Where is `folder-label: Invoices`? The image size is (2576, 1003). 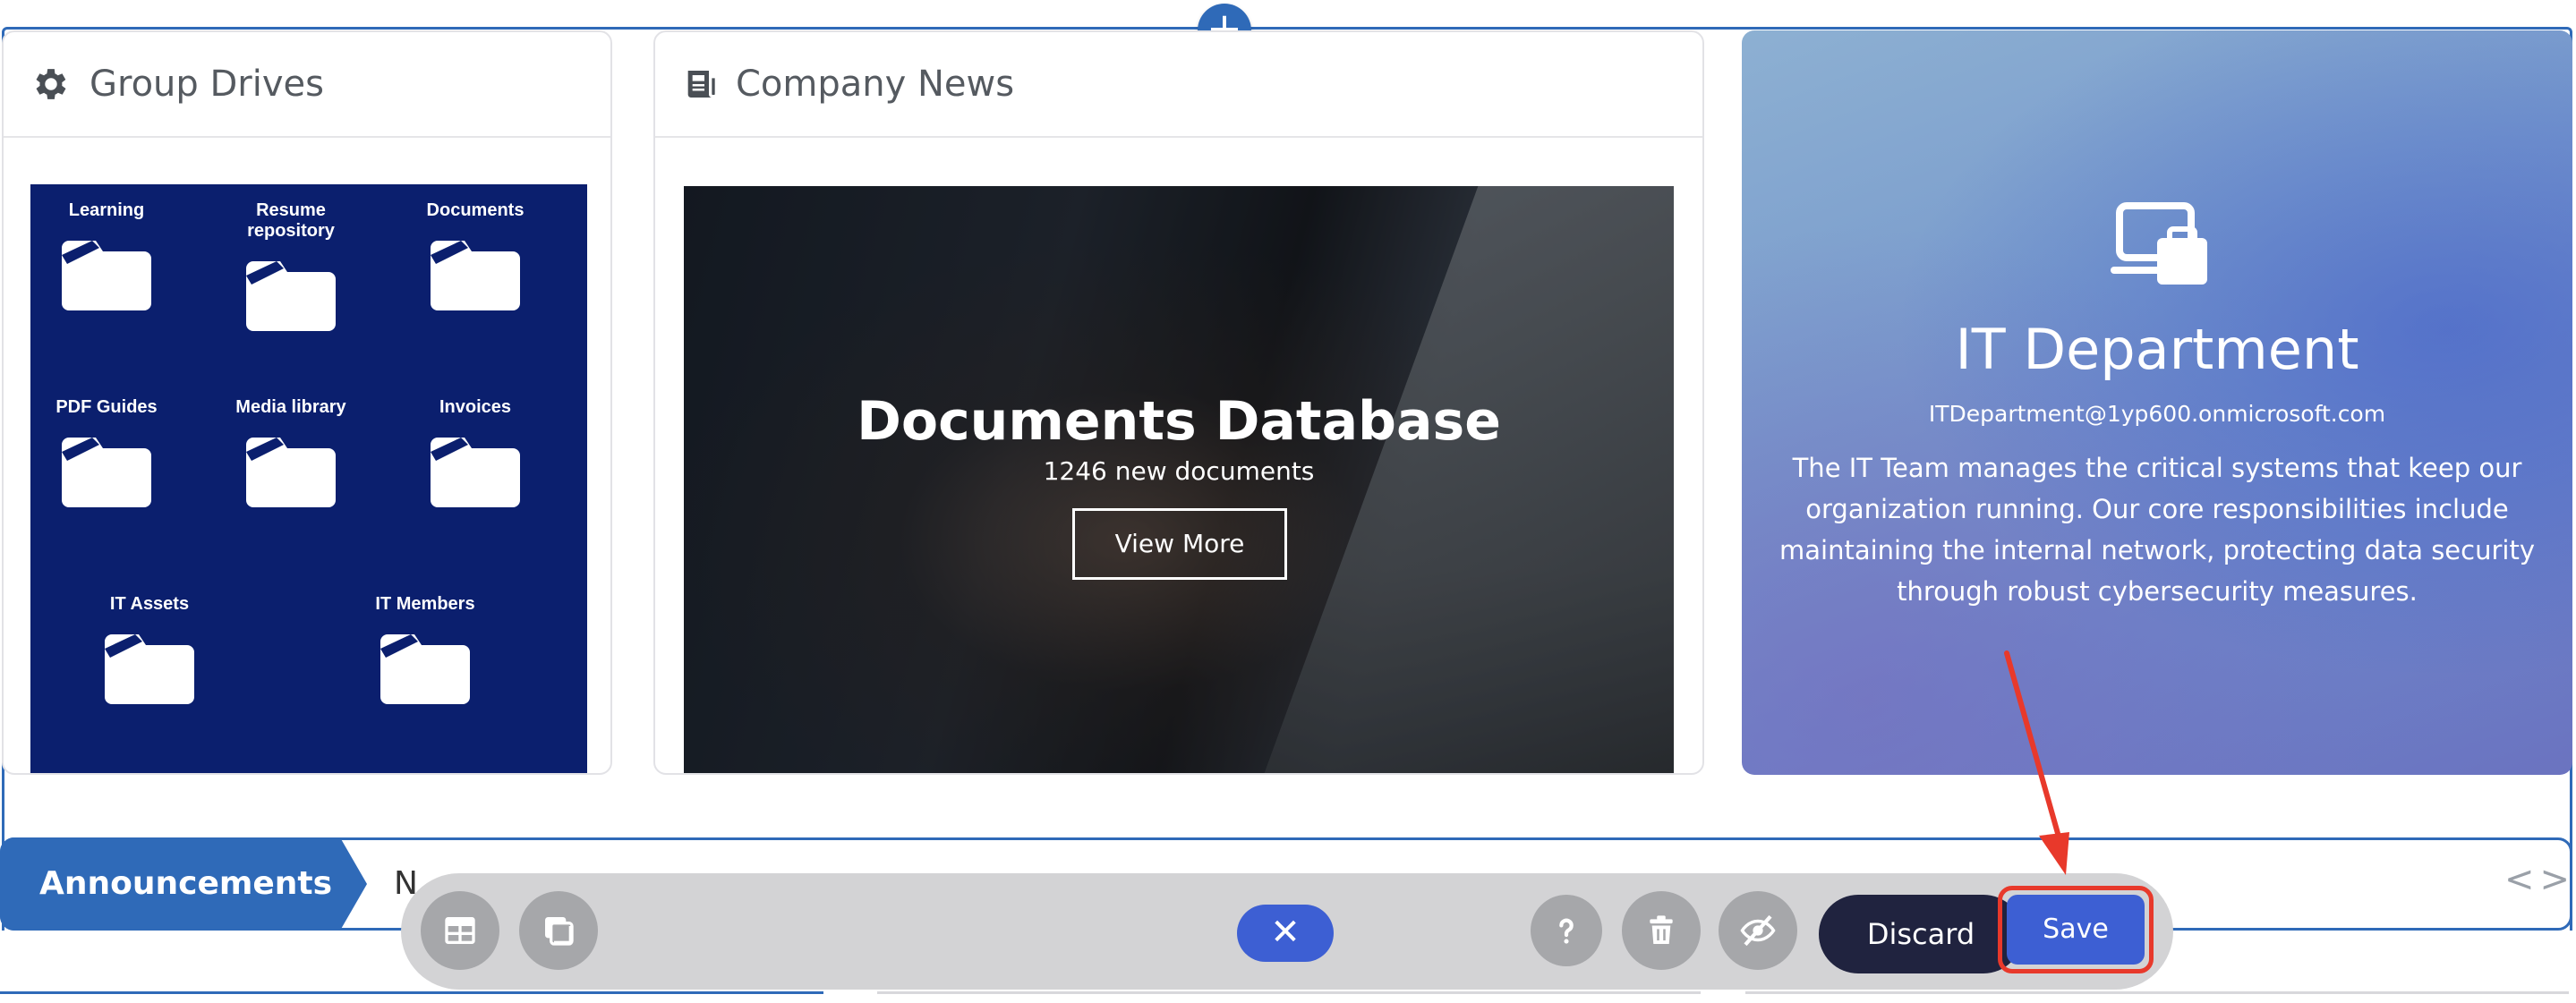 folder-label: Invoices is located at coordinates (475, 407).